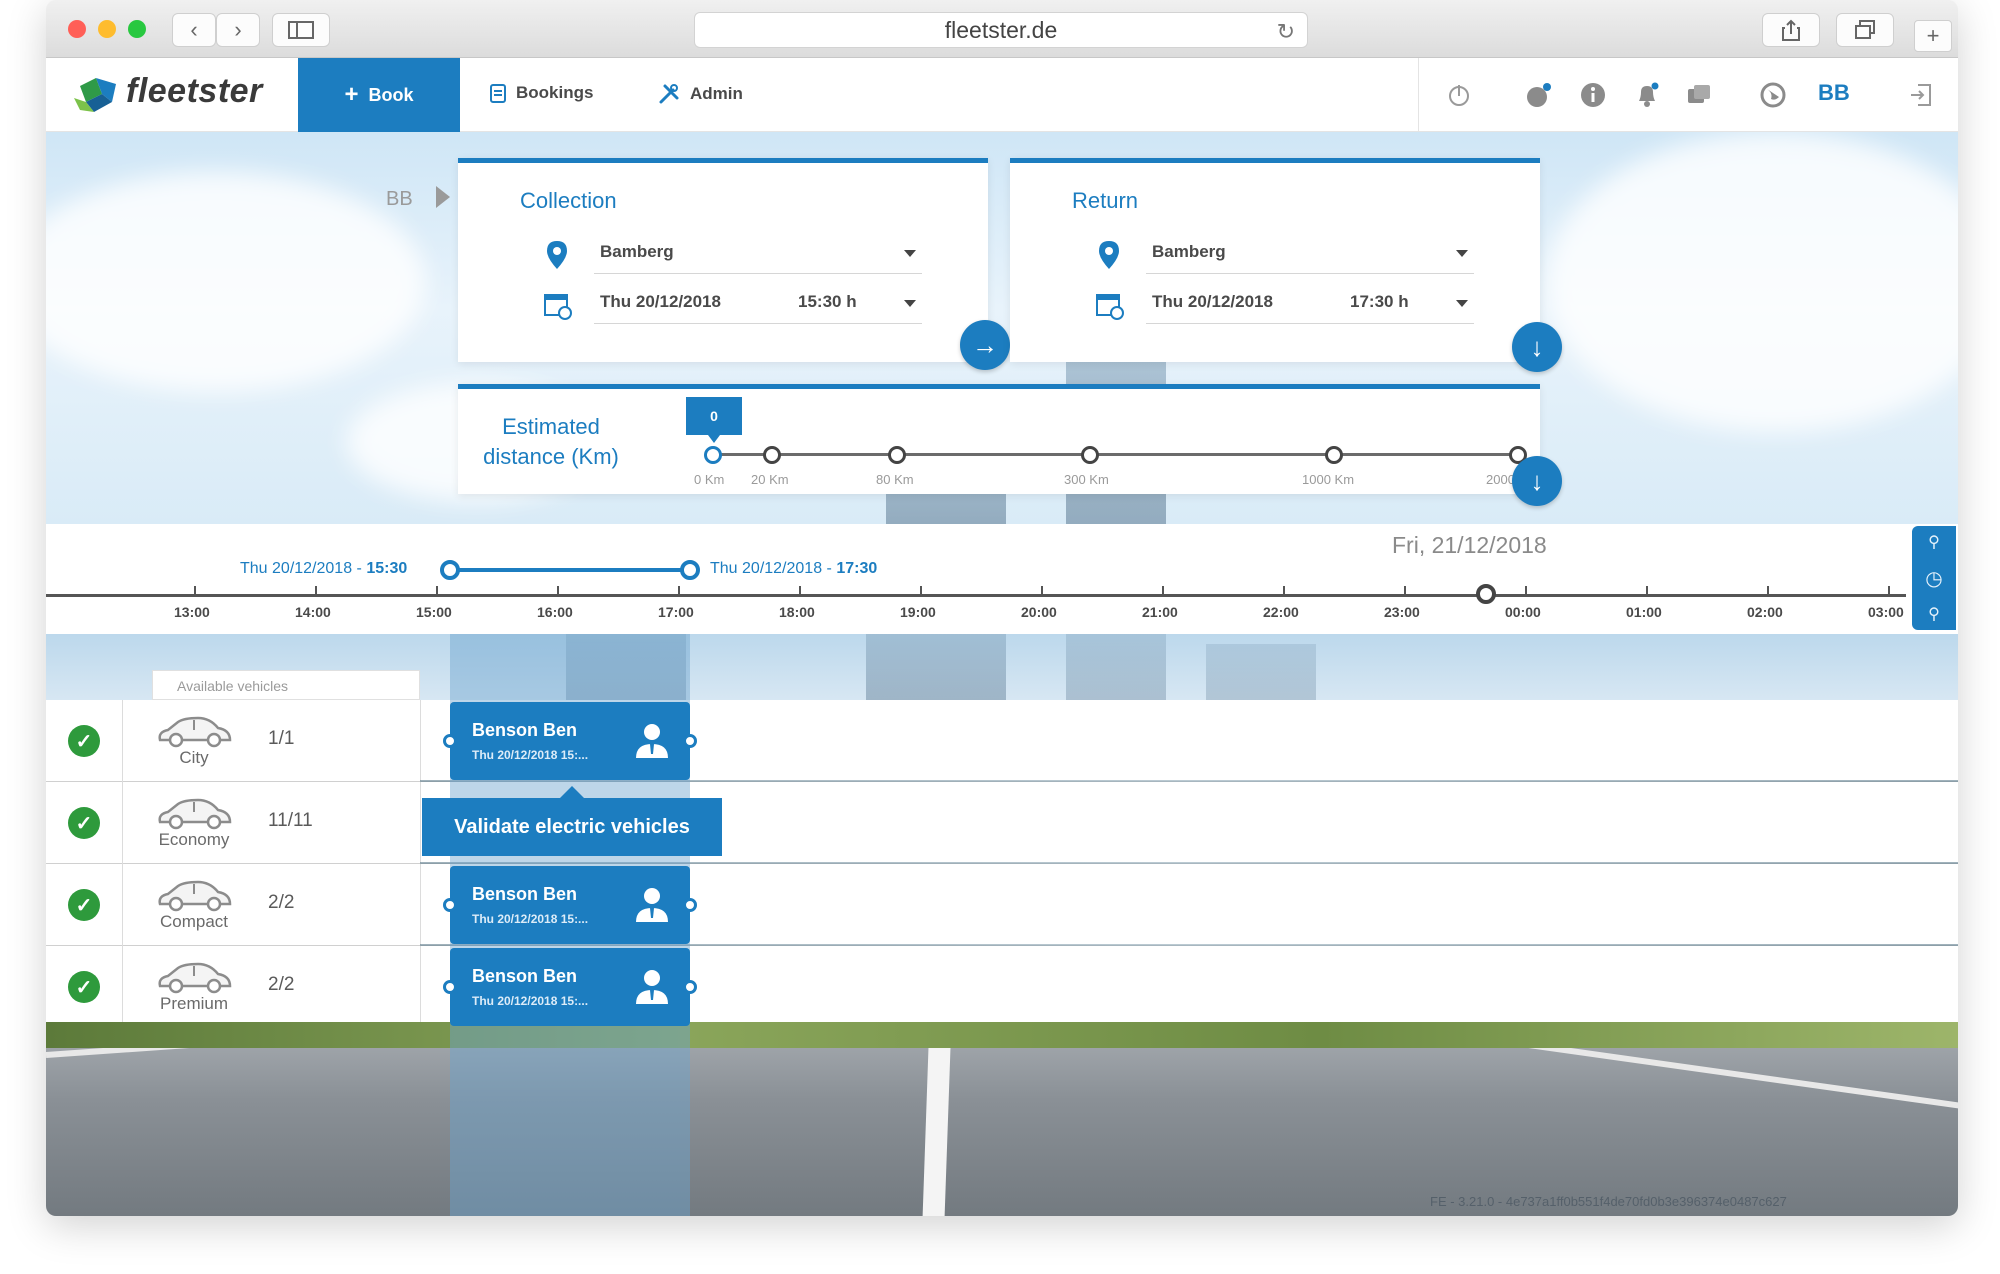 This screenshot has width=2000, height=1274. I want to click on vehicle-category-name: Compact, so click(194, 921).